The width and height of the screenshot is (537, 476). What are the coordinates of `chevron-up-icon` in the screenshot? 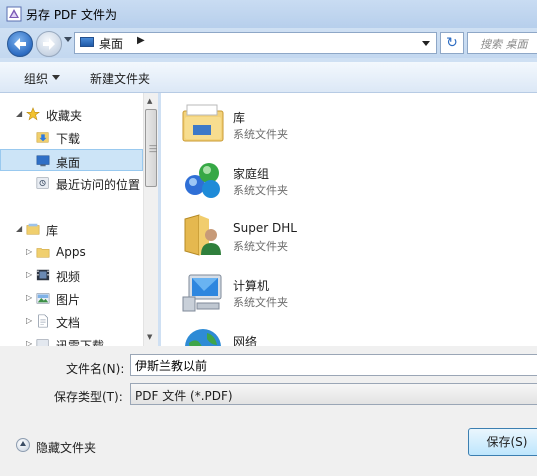 It's located at (23, 443).